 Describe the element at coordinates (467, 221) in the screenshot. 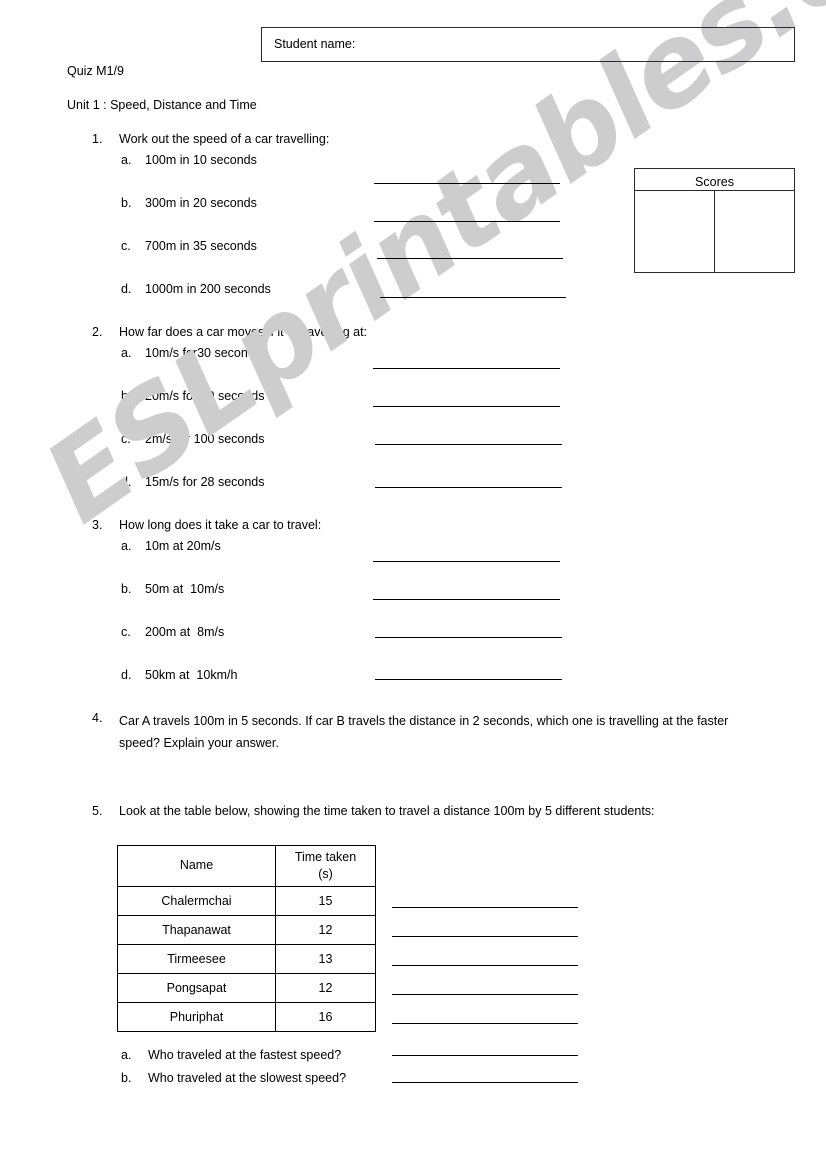

I see `question-1-item-b-answer-line` at that location.